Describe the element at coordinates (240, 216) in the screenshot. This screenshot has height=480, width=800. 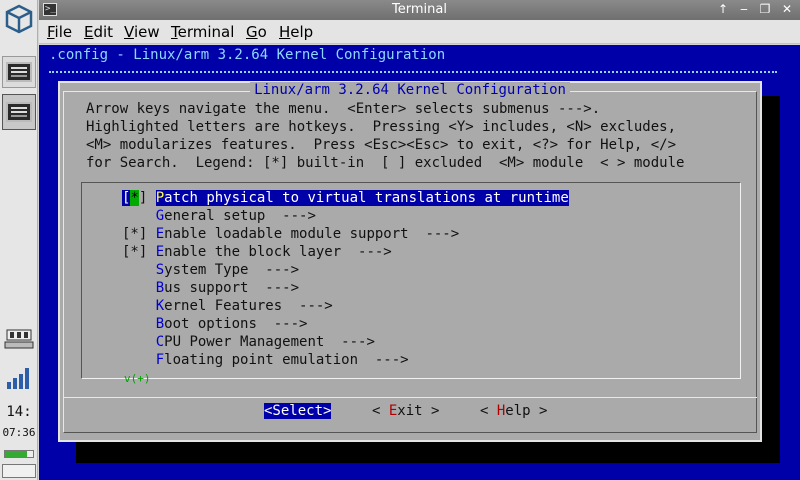
I see `menu-item-label: eneral setup --->` at that location.